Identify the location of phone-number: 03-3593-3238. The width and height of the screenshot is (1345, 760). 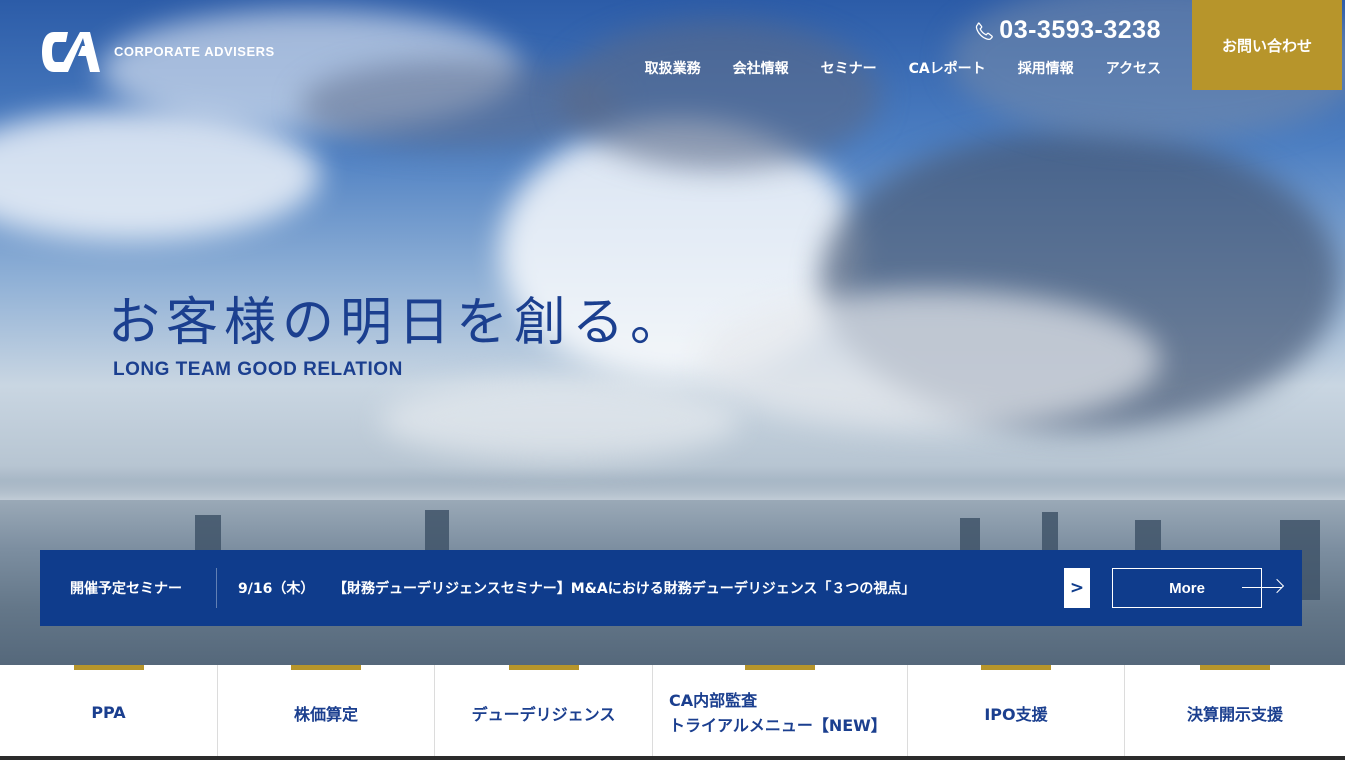
(1067, 30).